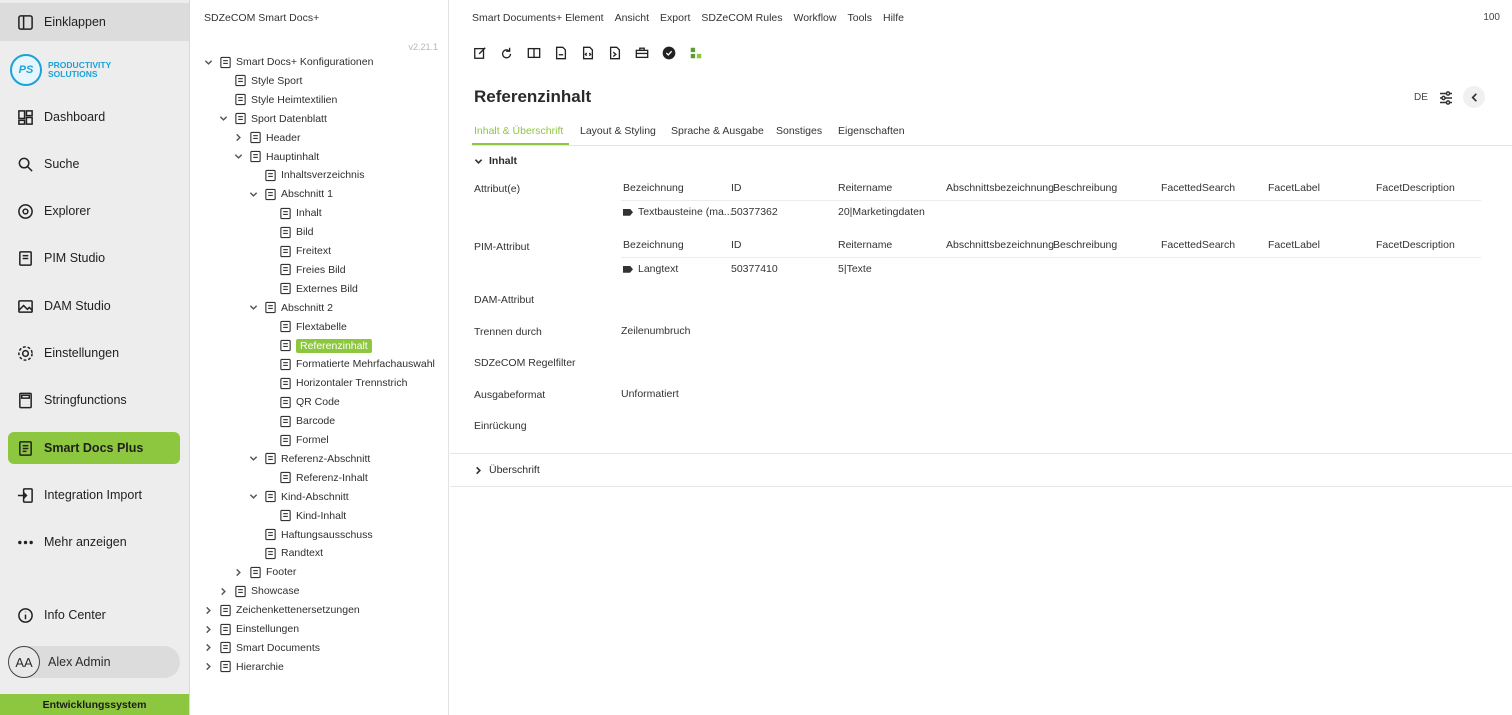  I want to click on table-row: Langtext, so click(650, 269).